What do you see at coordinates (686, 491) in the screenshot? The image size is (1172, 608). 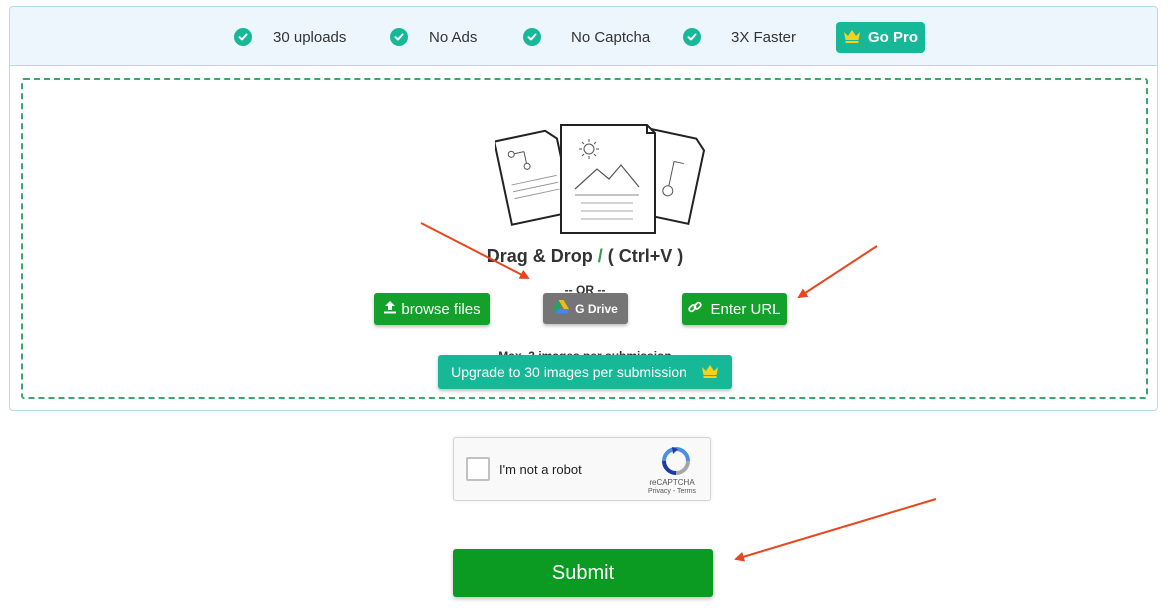 I see `terms-link: Terms` at bounding box center [686, 491].